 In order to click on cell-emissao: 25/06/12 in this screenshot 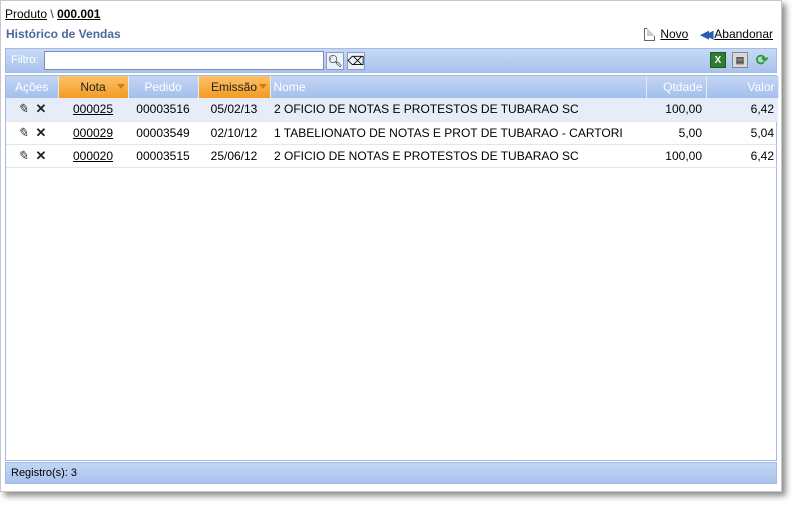, I will do `click(234, 156)`.